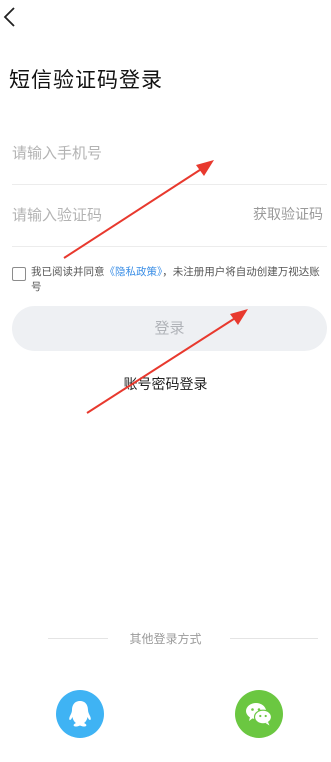  I want to click on privacy-policy-link: 《隐私政策》, so click(134, 272).